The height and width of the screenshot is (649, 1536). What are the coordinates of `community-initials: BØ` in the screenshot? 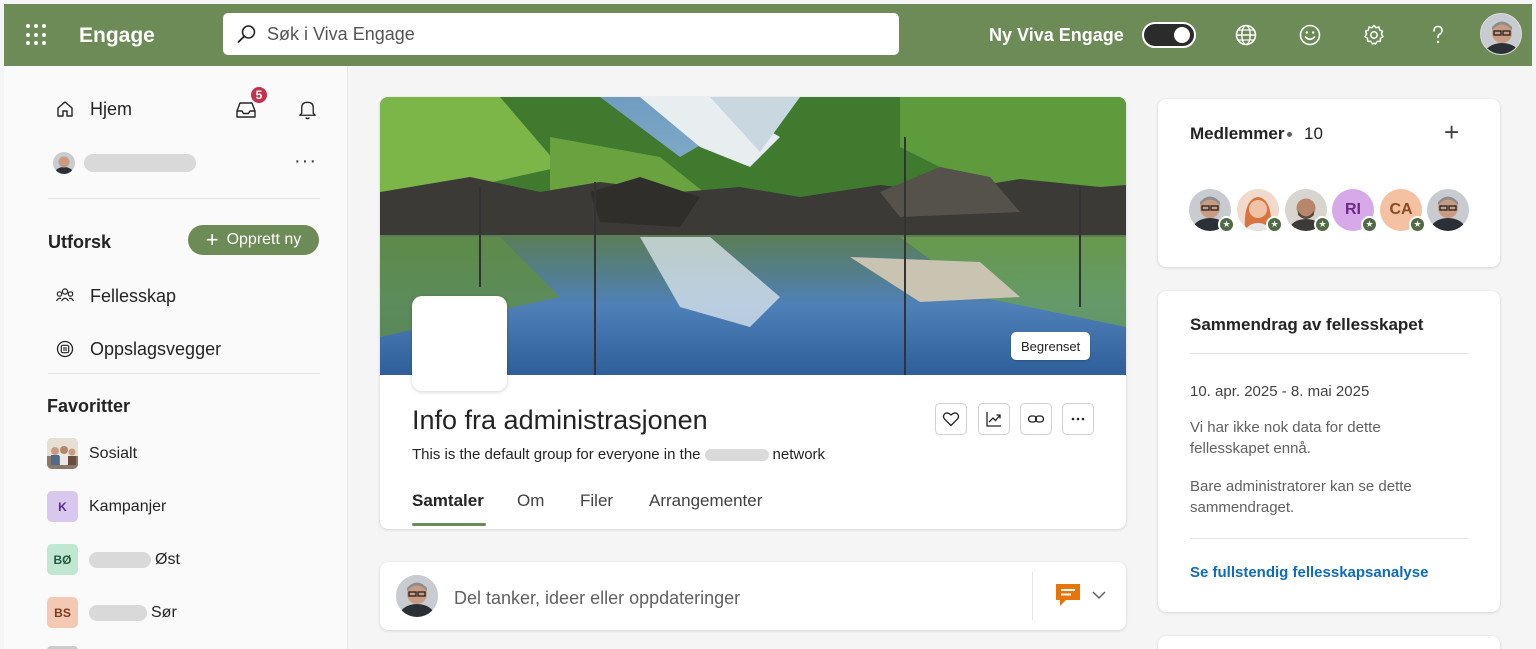 It's located at (62, 559).